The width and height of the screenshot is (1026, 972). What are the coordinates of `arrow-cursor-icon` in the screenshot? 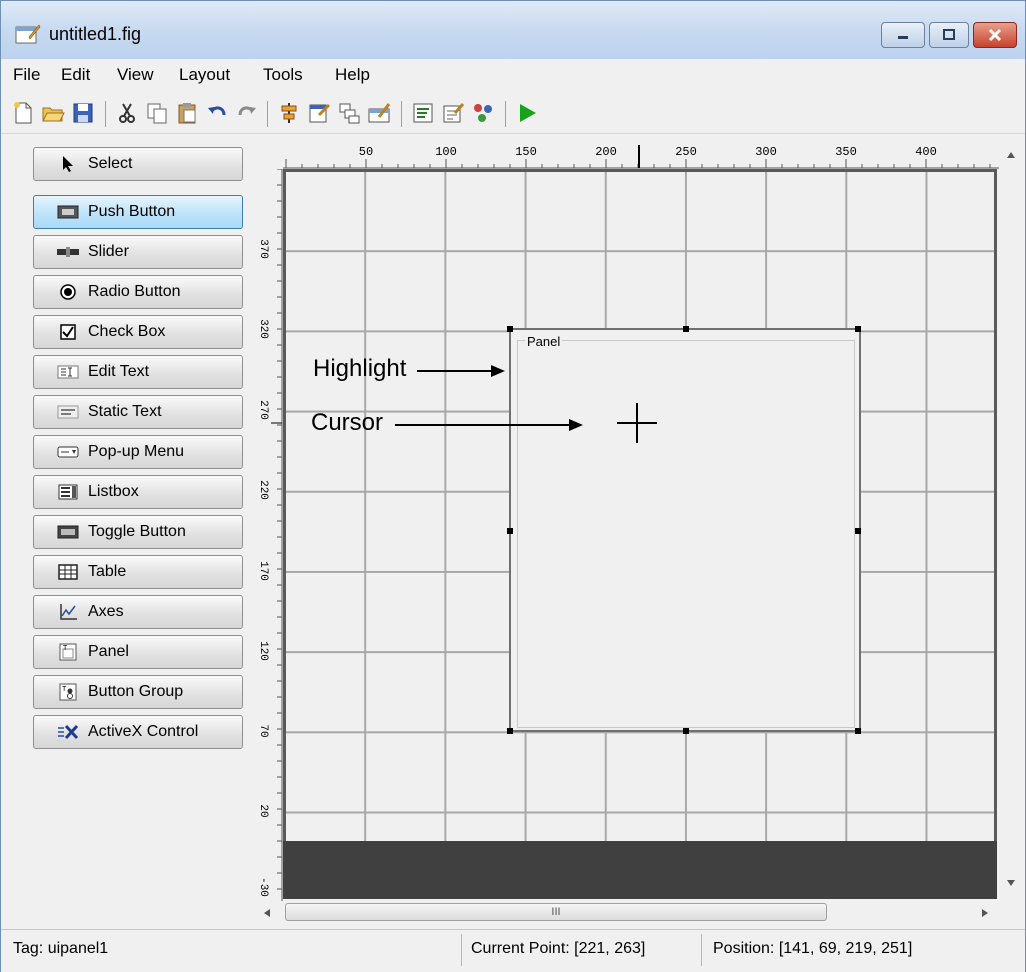 It's located at (68, 164).